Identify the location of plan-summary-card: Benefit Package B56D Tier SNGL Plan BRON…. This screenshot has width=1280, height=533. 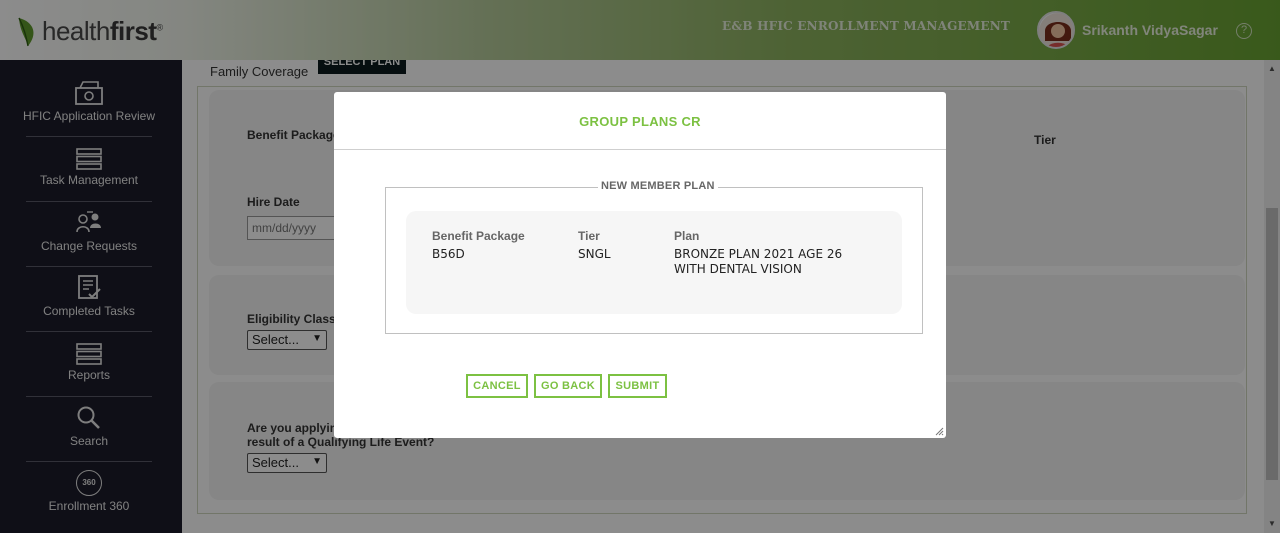
(654, 262).